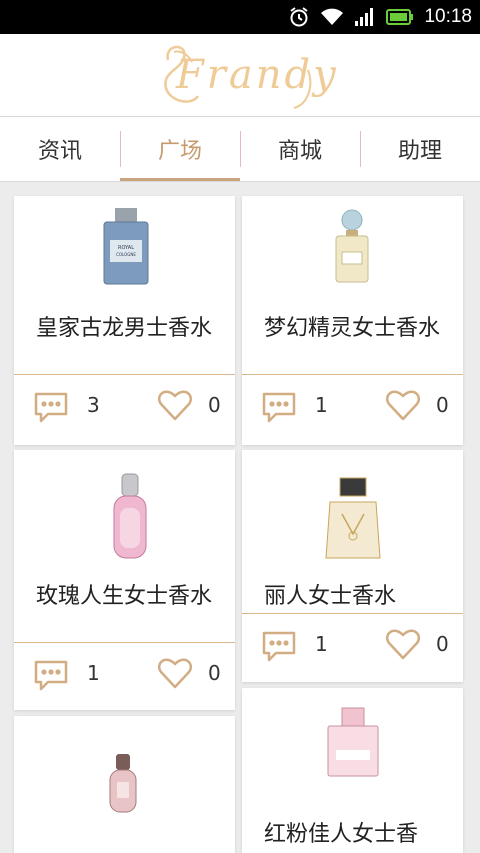 The height and width of the screenshot is (853, 480). What do you see at coordinates (180, 149) in the screenshot?
I see `tab-square: 广场` at bounding box center [180, 149].